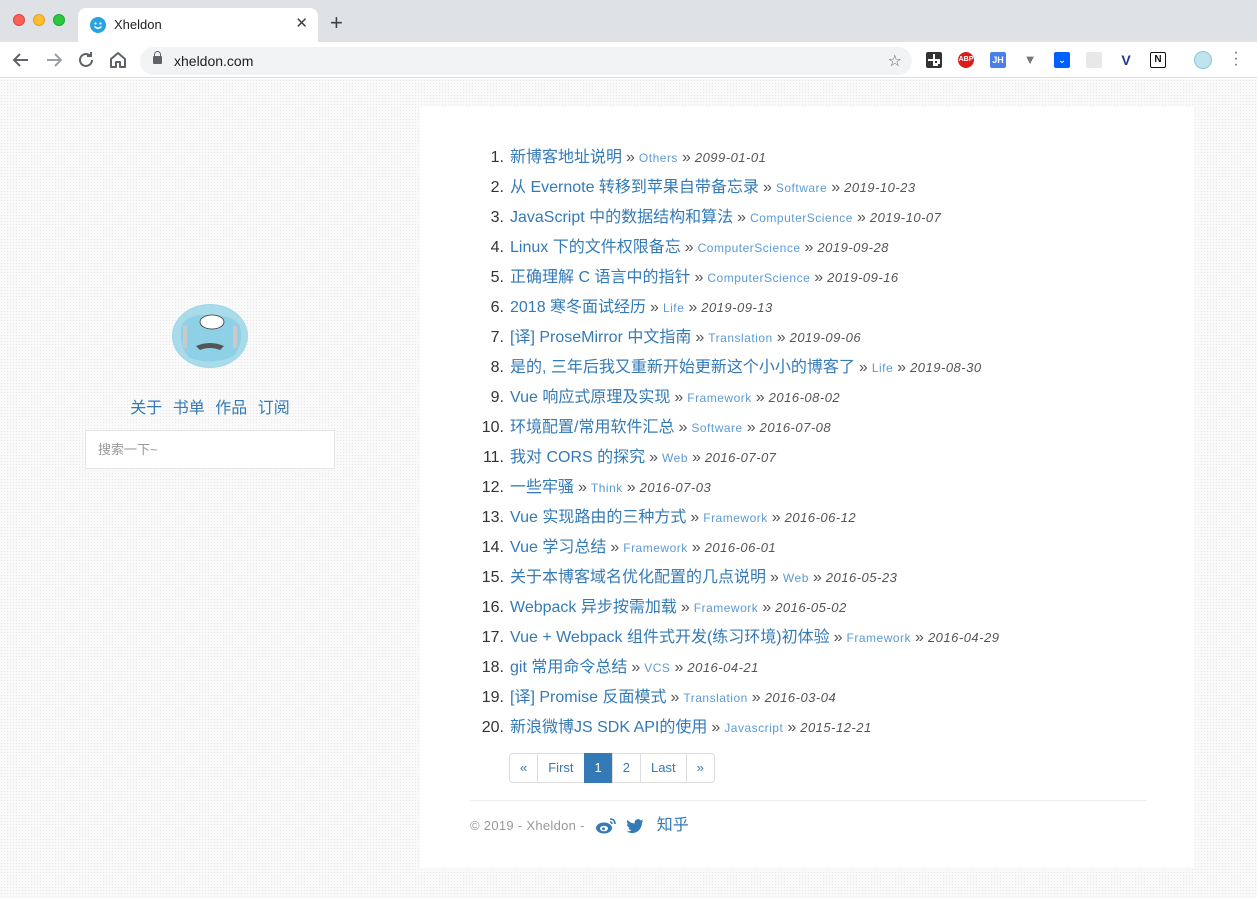 The image size is (1257, 898). Describe the element at coordinates (682, 367) in the screenshot. I see `post-title-link: 是的, 三年后我又重新开始更新这个小小的博客了` at that location.